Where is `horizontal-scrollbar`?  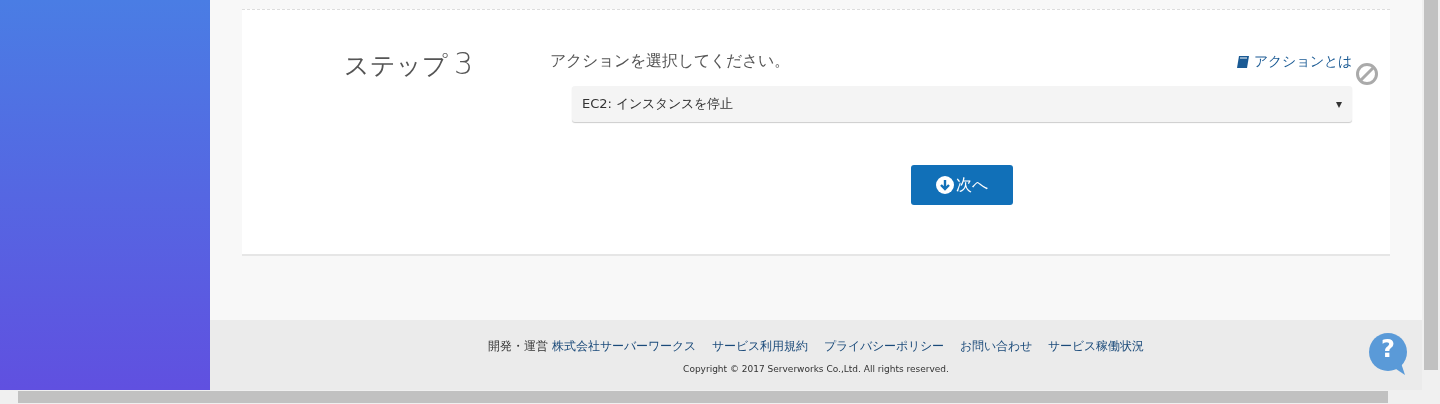 horizontal-scrollbar is located at coordinates (720, 397).